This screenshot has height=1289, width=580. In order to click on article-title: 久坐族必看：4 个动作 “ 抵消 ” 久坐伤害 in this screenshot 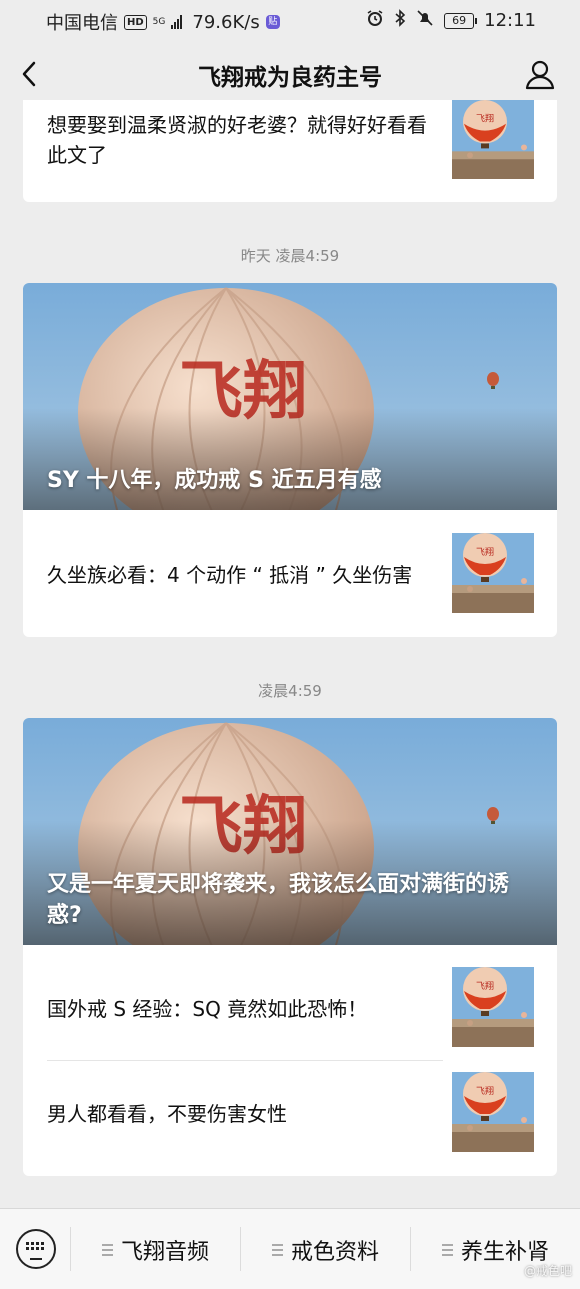, I will do `click(247, 575)`.